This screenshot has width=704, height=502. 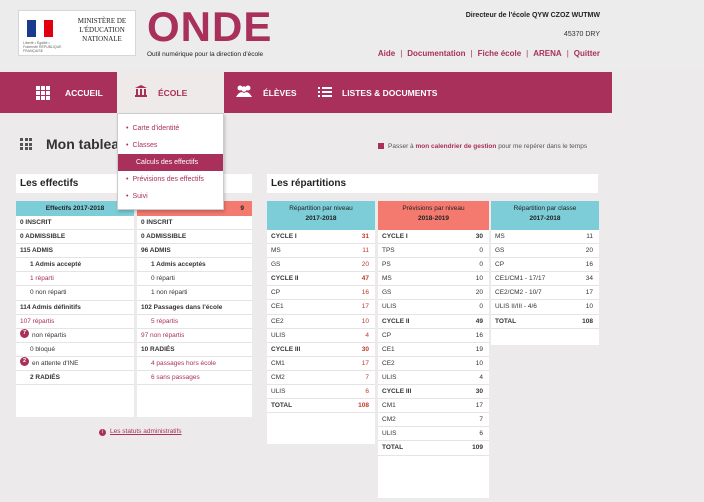 I want to click on list-item-label: 97 non répartis, so click(x=163, y=335).